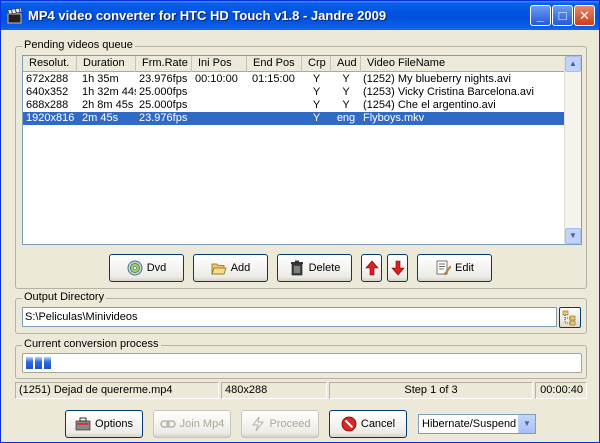 Image resolution: width=600 pixels, height=443 pixels. What do you see at coordinates (316, 64) in the screenshot?
I see `column-header-crop: Crp` at bounding box center [316, 64].